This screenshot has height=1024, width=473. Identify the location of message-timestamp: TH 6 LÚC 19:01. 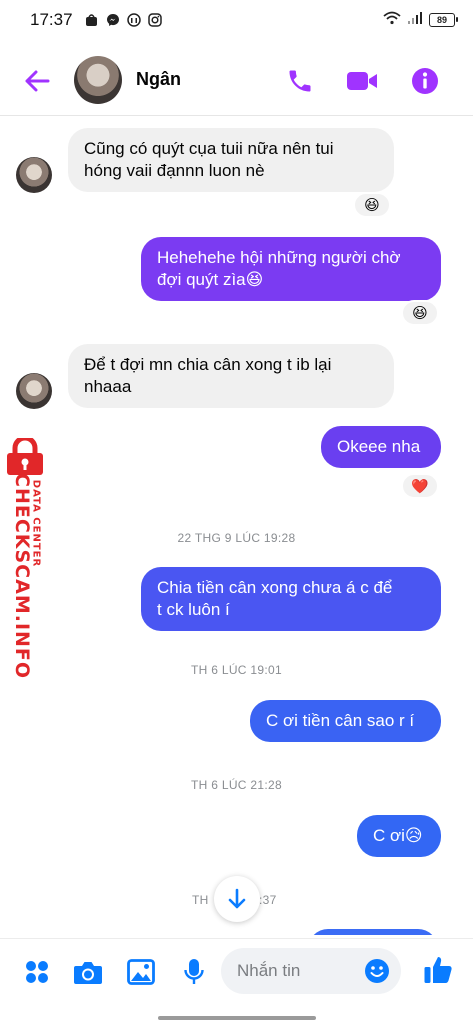
(236, 670).